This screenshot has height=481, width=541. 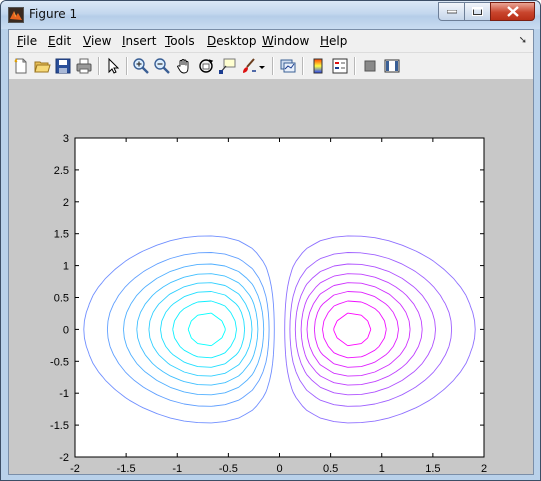 I want to click on x-tick-label: -0.5, so click(x=228, y=468).